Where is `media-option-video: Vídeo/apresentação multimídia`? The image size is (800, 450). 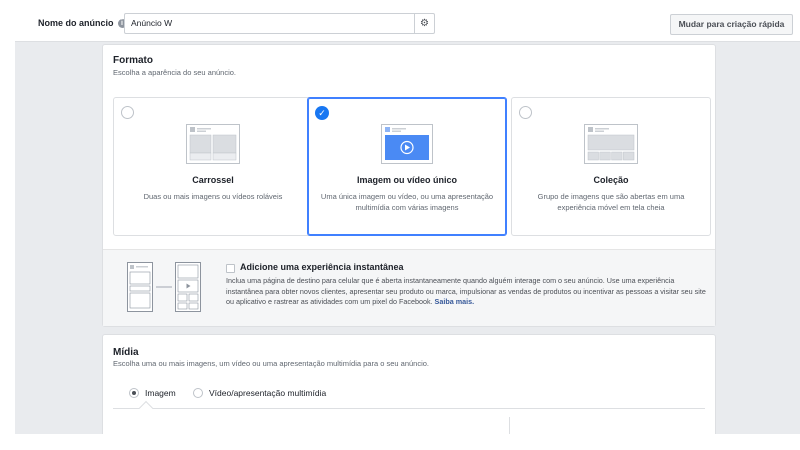
media-option-video: Vídeo/apresentação multimídia is located at coordinates (259, 393).